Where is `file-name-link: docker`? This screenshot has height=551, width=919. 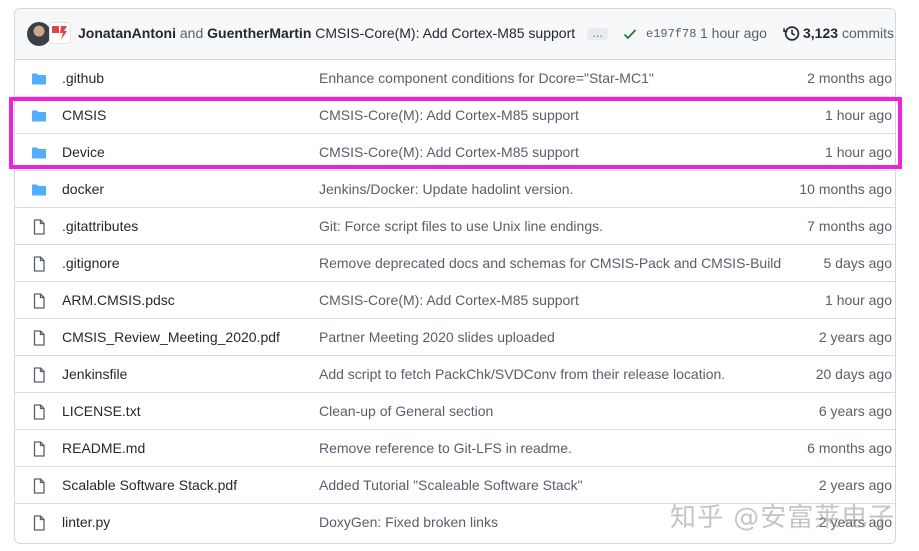 file-name-link: docker is located at coordinates (83, 189).